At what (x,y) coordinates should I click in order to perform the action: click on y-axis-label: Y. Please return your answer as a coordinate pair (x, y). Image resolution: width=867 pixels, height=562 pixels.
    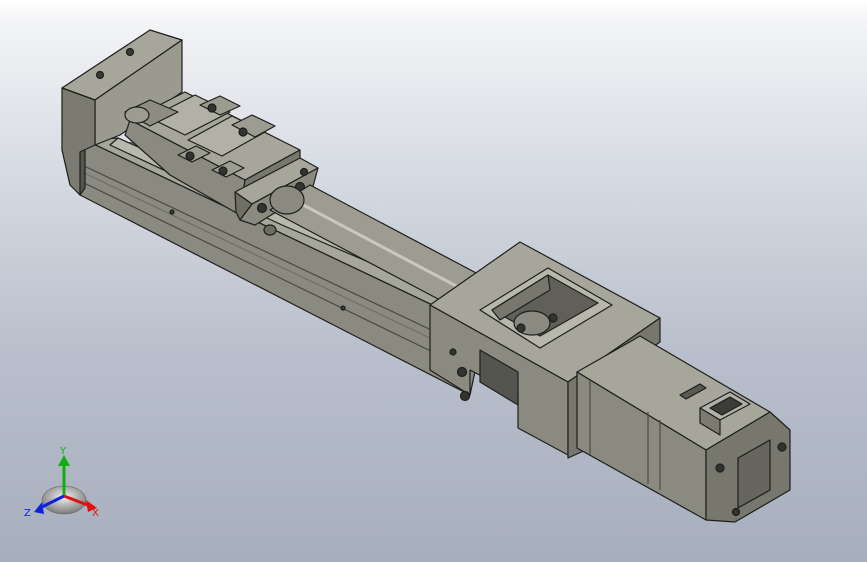
    Looking at the image, I should click on (63, 451).